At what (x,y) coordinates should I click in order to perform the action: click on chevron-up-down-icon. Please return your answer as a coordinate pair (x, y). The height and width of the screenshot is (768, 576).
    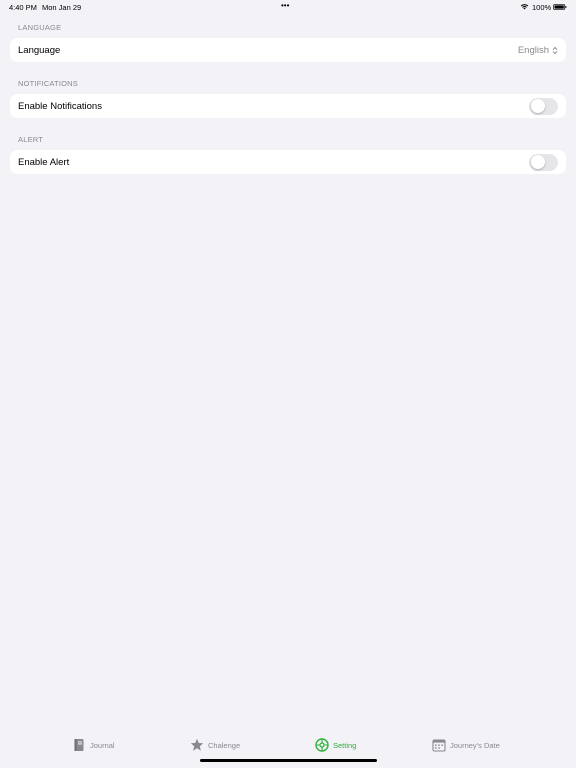
    Looking at the image, I should click on (555, 50).